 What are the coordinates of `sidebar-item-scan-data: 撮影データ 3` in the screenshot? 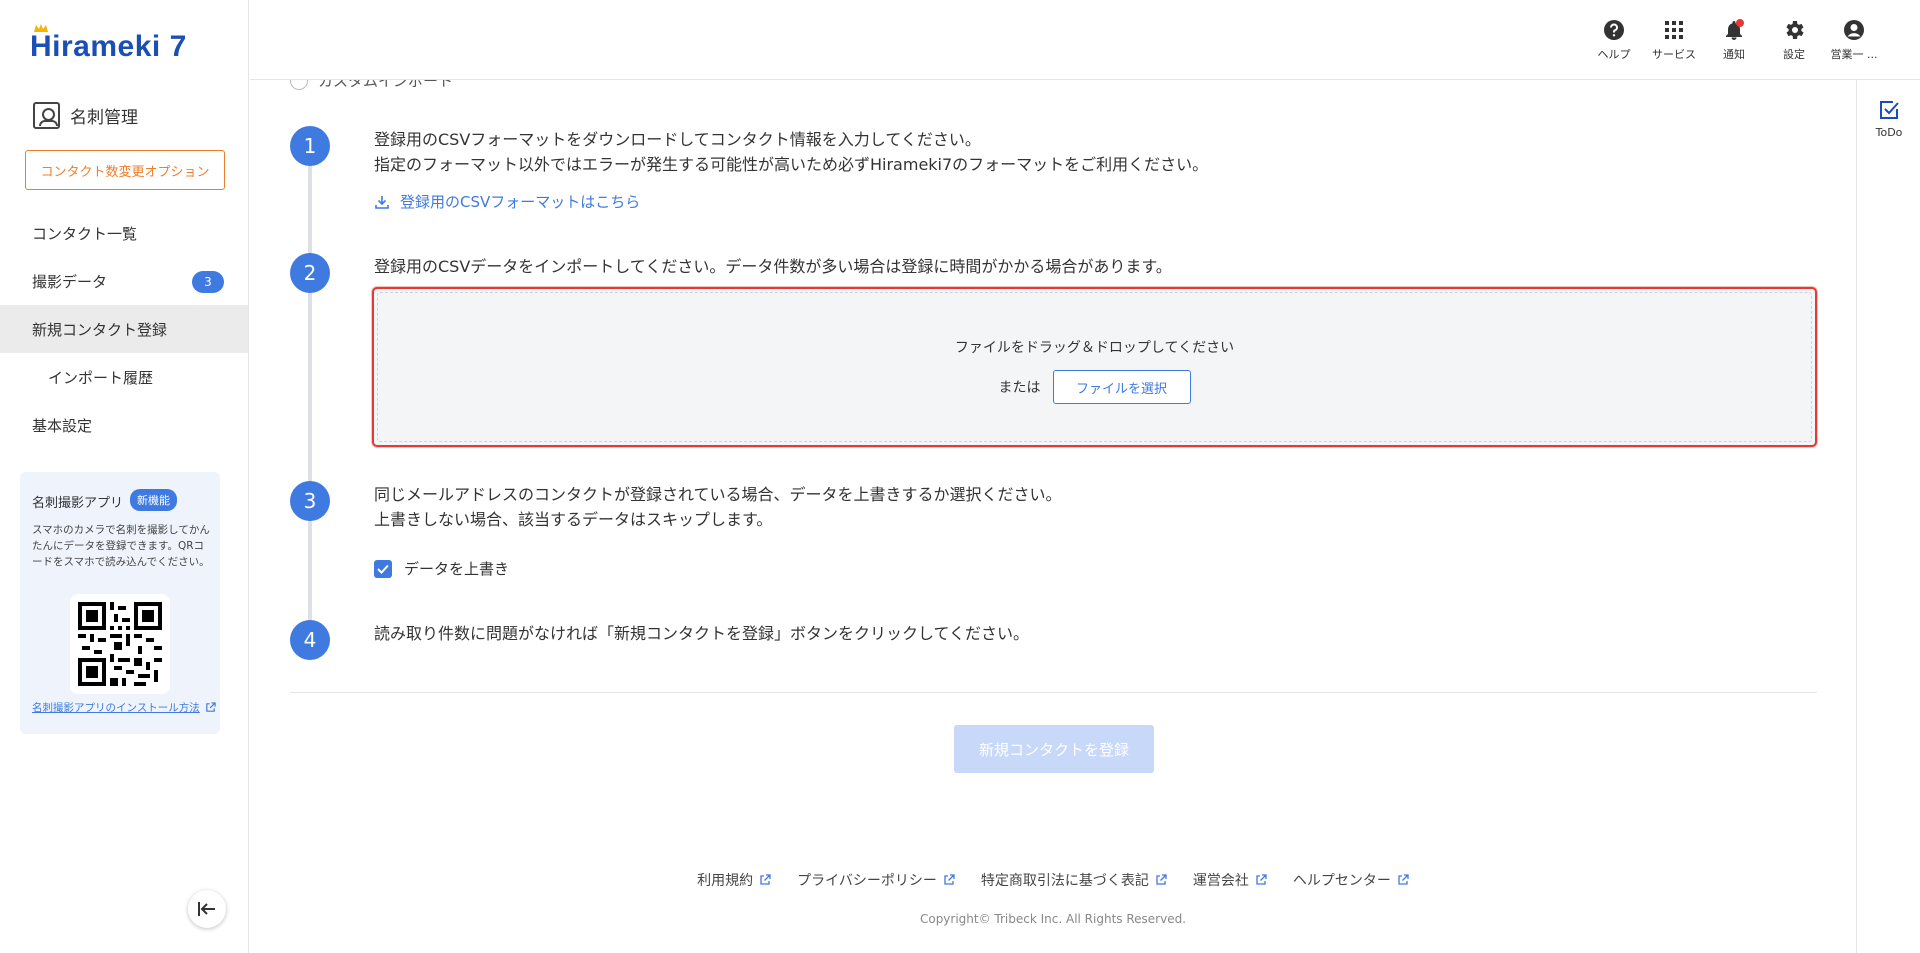 It's located at (124, 281).